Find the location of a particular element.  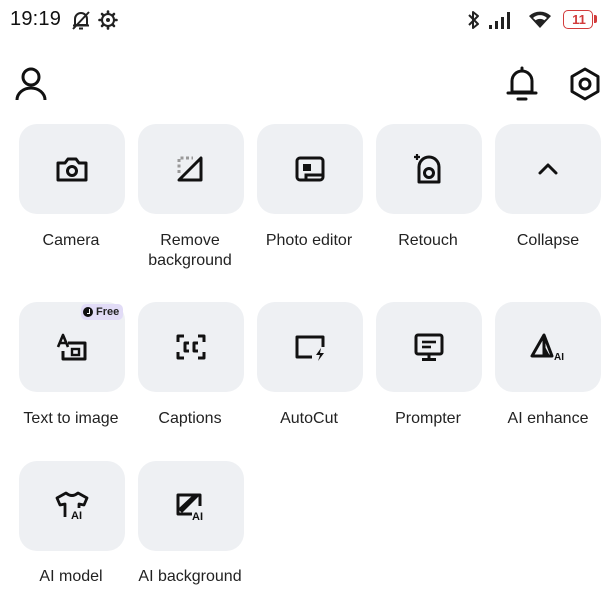

prompter-icon is located at coordinates (429, 347).